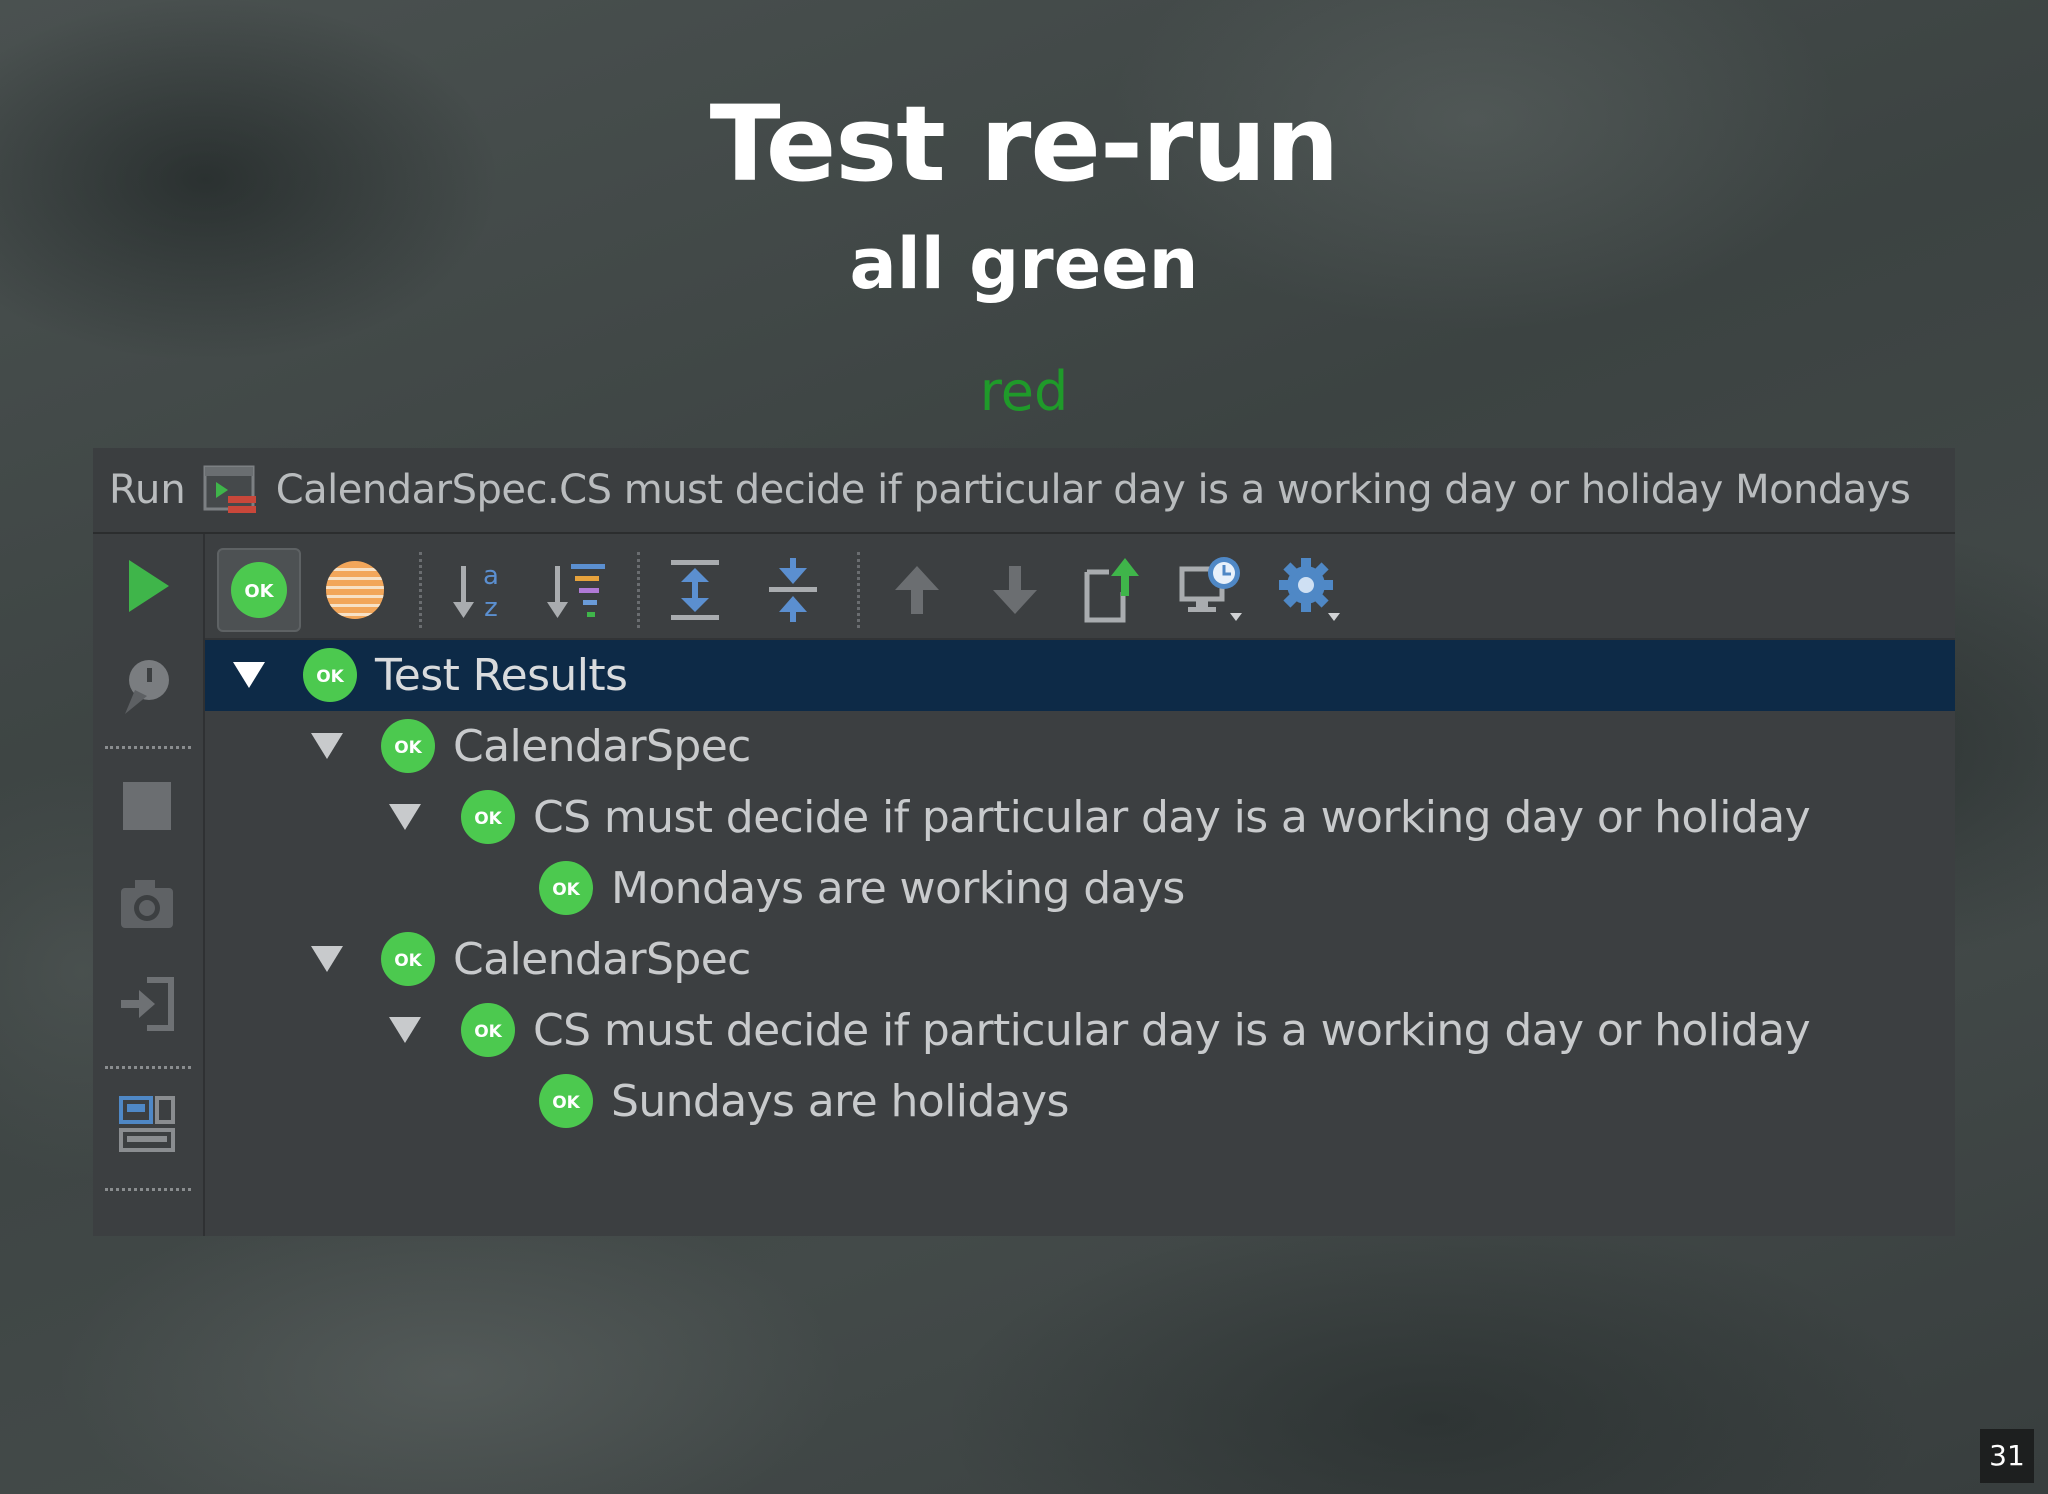  What do you see at coordinates (147, 686) in the screenshot?
I see `rerun-failed-icon` at bounding box center [147, 686].